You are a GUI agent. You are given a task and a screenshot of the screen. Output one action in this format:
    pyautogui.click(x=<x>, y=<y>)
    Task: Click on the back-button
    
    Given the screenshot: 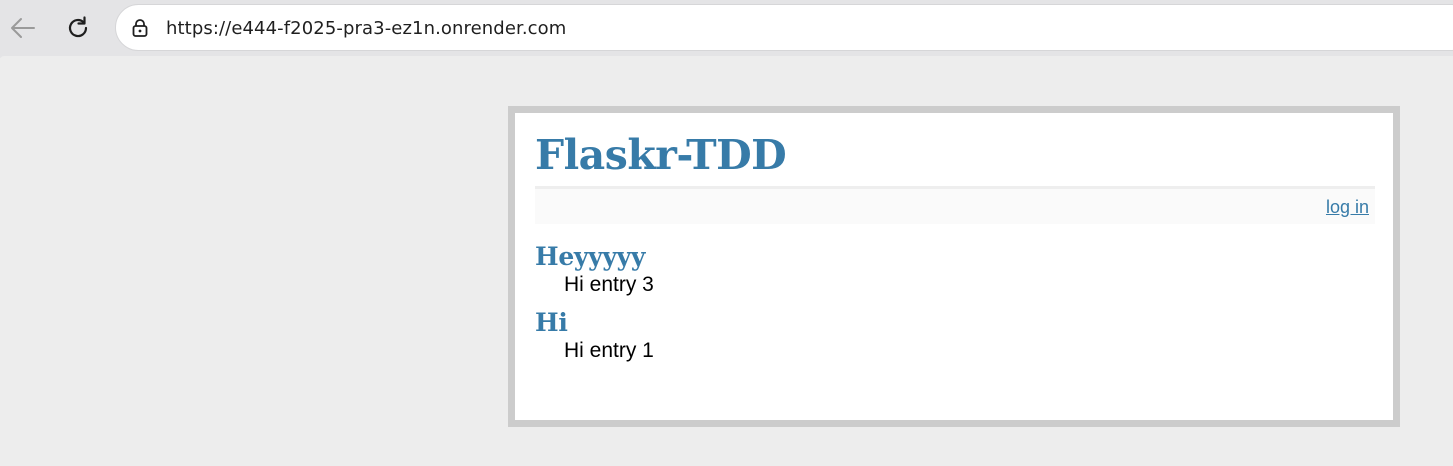 What is the action you would take?
    pyautogui.click(x=23, y=28)
    